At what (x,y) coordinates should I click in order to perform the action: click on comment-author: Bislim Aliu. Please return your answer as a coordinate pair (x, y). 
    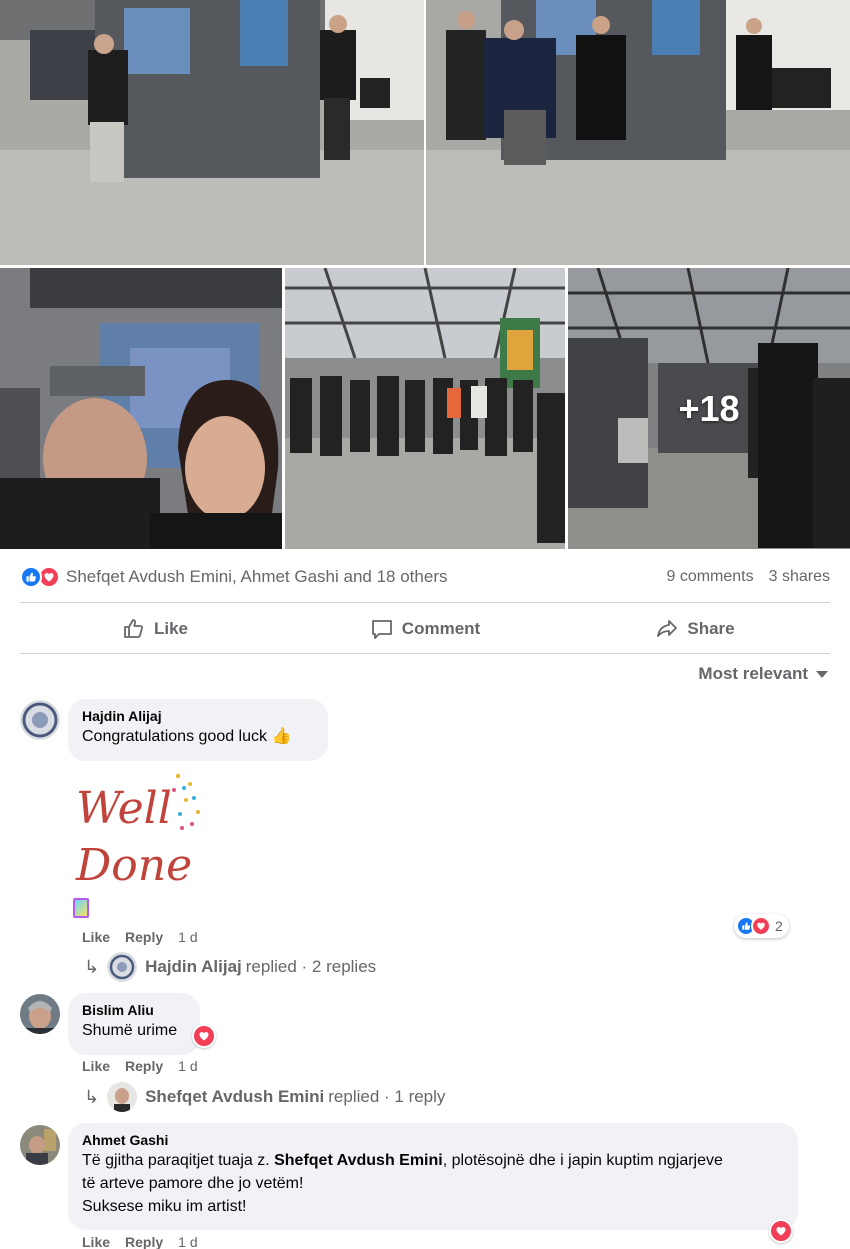
    Looking at the image, I should click on (134, 1010).